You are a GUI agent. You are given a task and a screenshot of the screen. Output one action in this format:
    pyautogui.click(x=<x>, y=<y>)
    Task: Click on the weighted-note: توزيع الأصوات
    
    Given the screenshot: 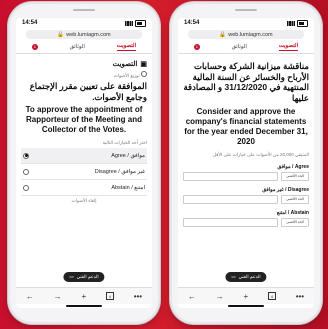 What is the action you would take?
    pyautogui.click(x=84, y=75)
    